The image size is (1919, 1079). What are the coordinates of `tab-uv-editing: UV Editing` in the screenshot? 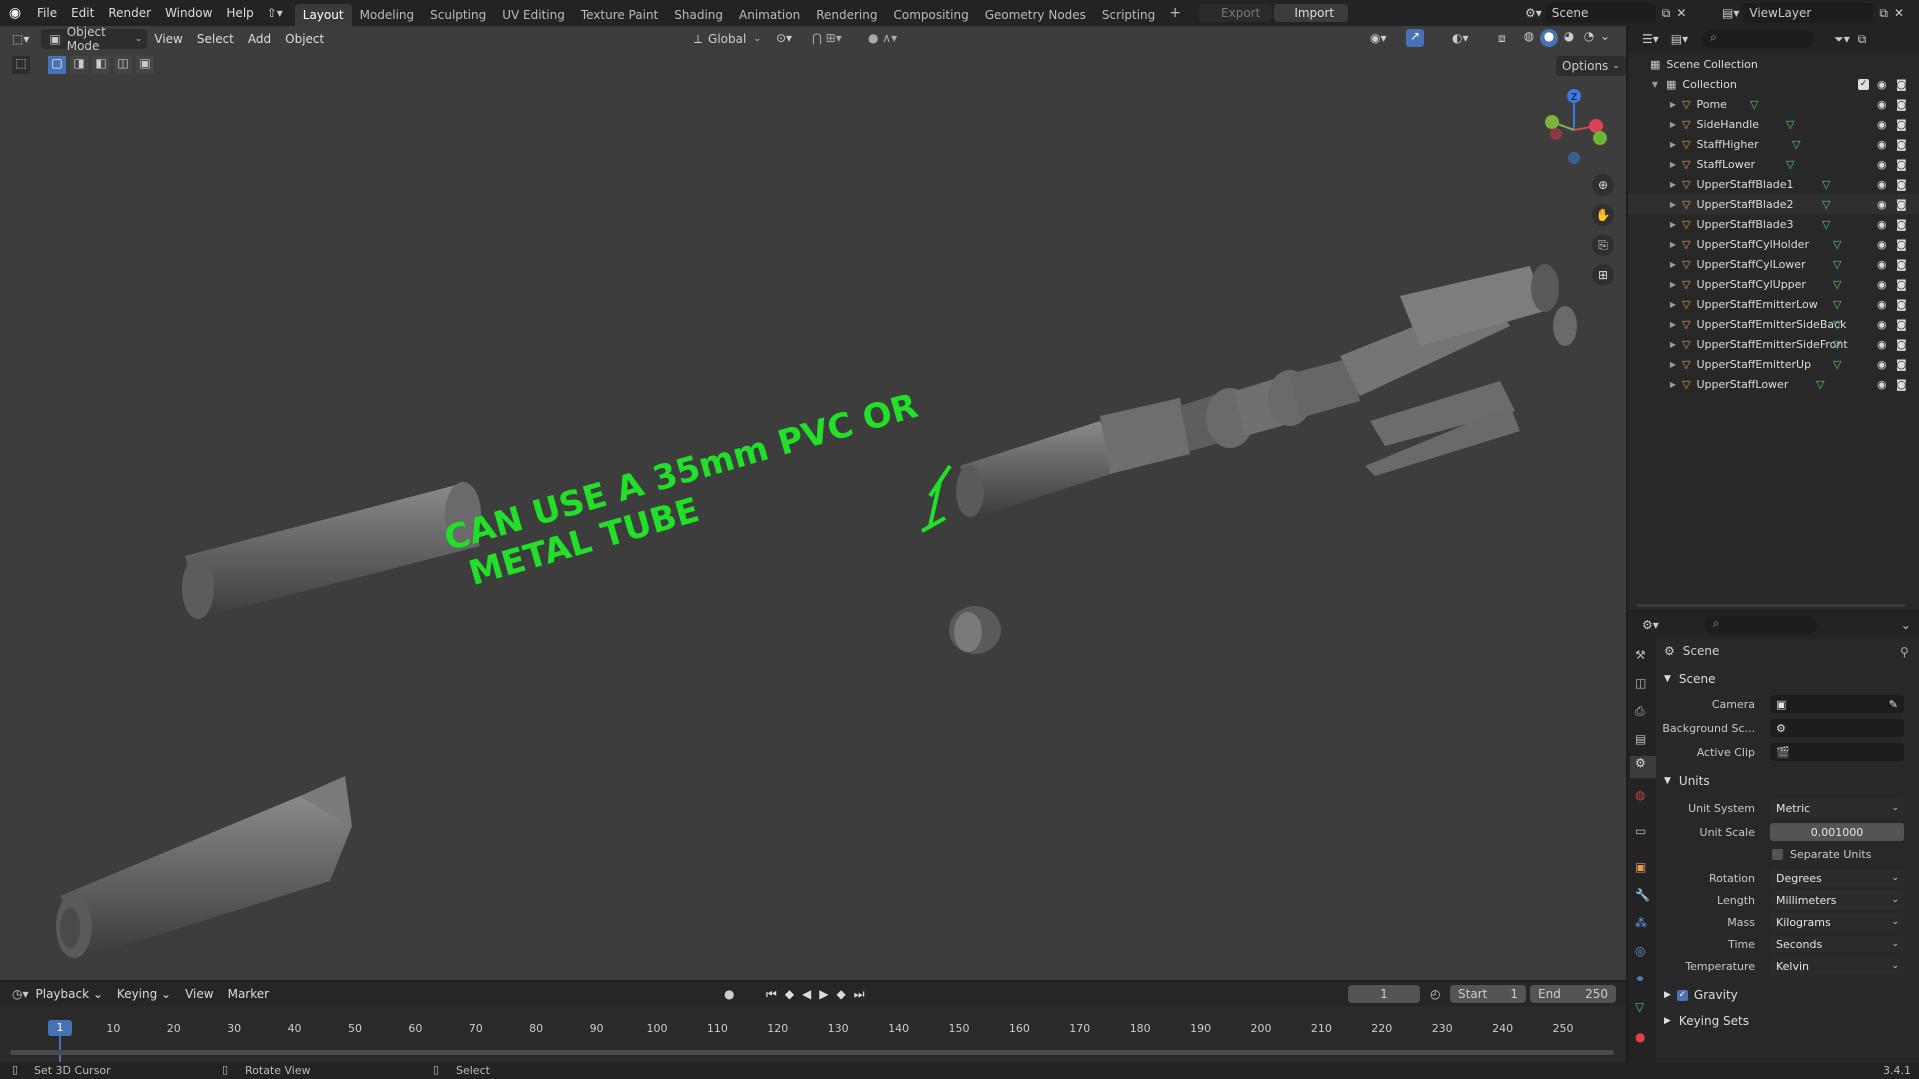 It's located at (533, 15).